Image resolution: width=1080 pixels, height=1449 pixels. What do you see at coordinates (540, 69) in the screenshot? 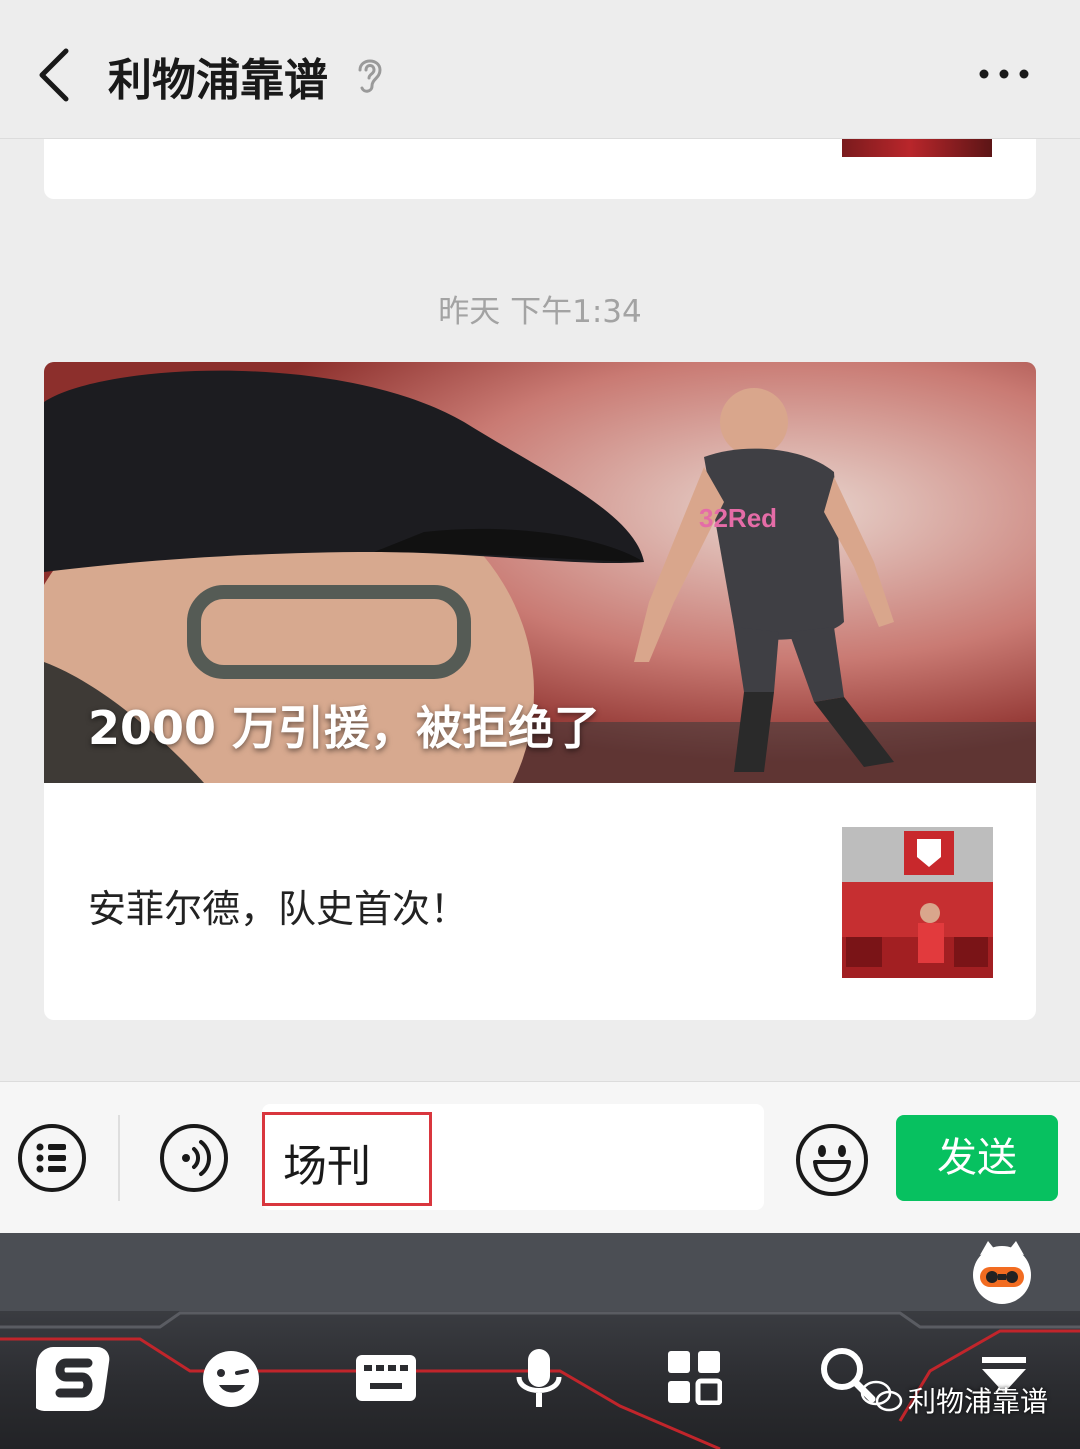
I see `chat-header: 利物浦靠谱` at bounding box center [540, 69].